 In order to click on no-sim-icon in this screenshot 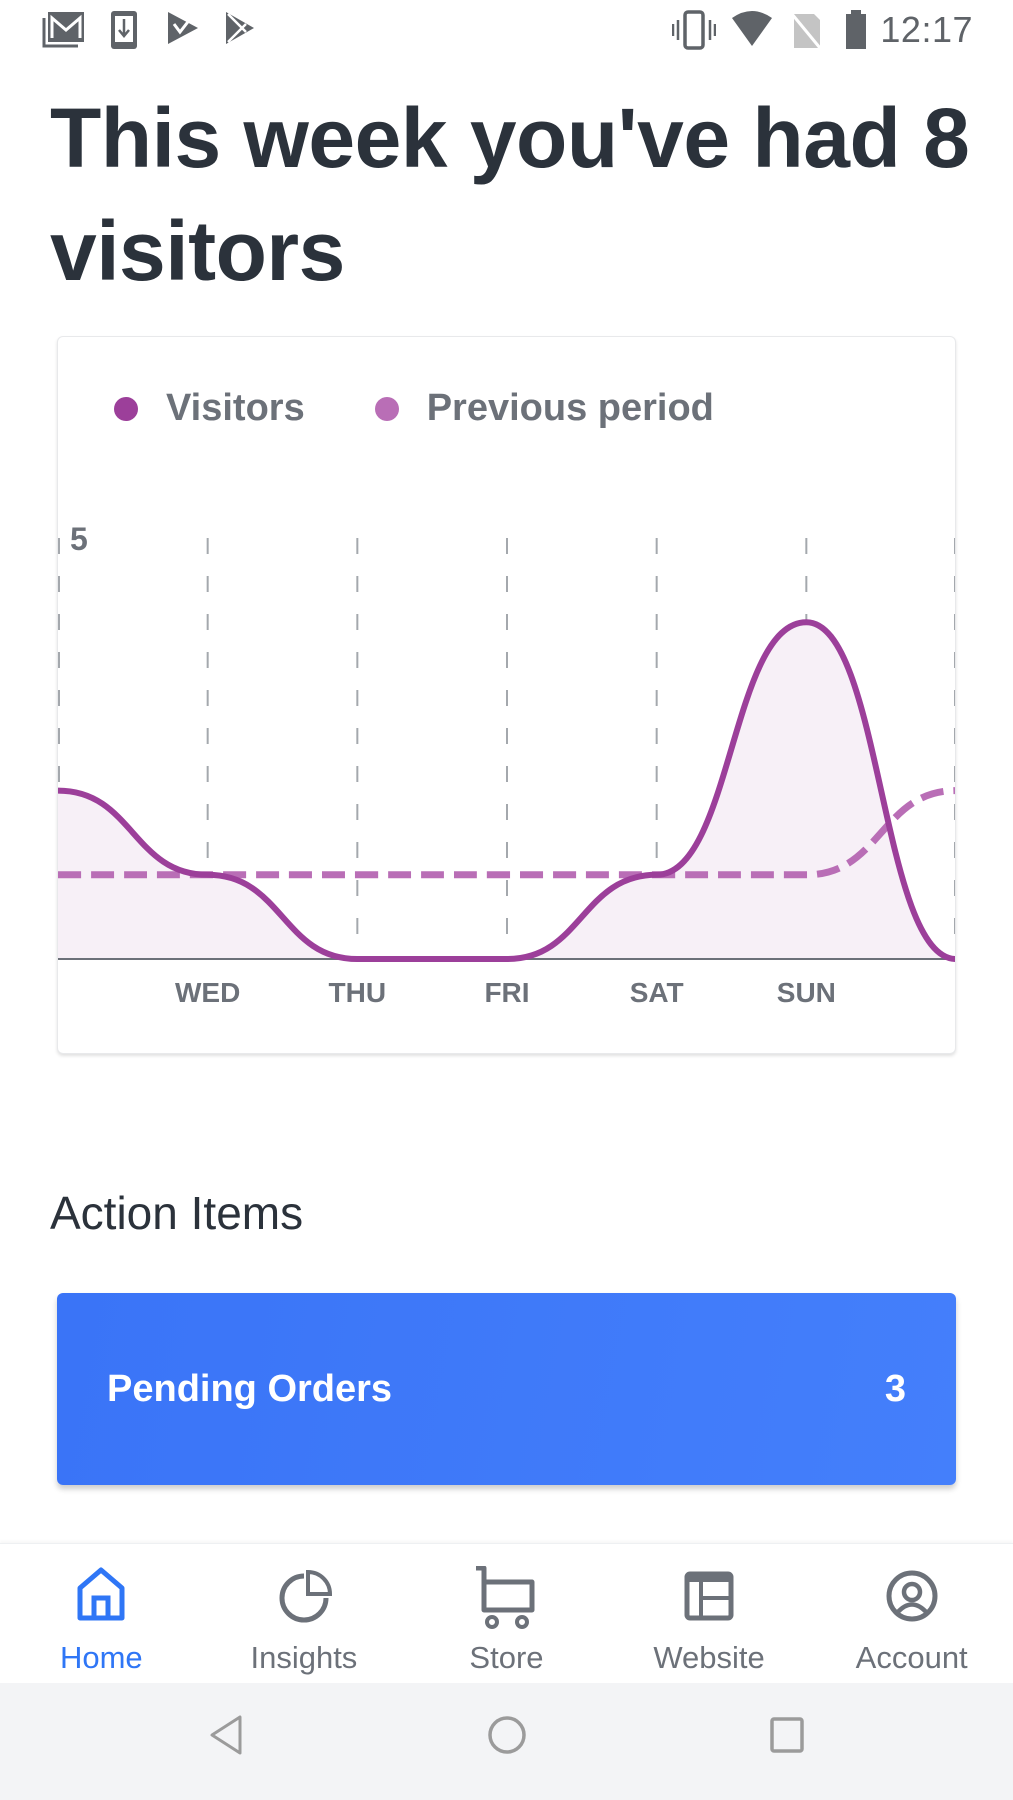, I will do `click(807, 30)`.